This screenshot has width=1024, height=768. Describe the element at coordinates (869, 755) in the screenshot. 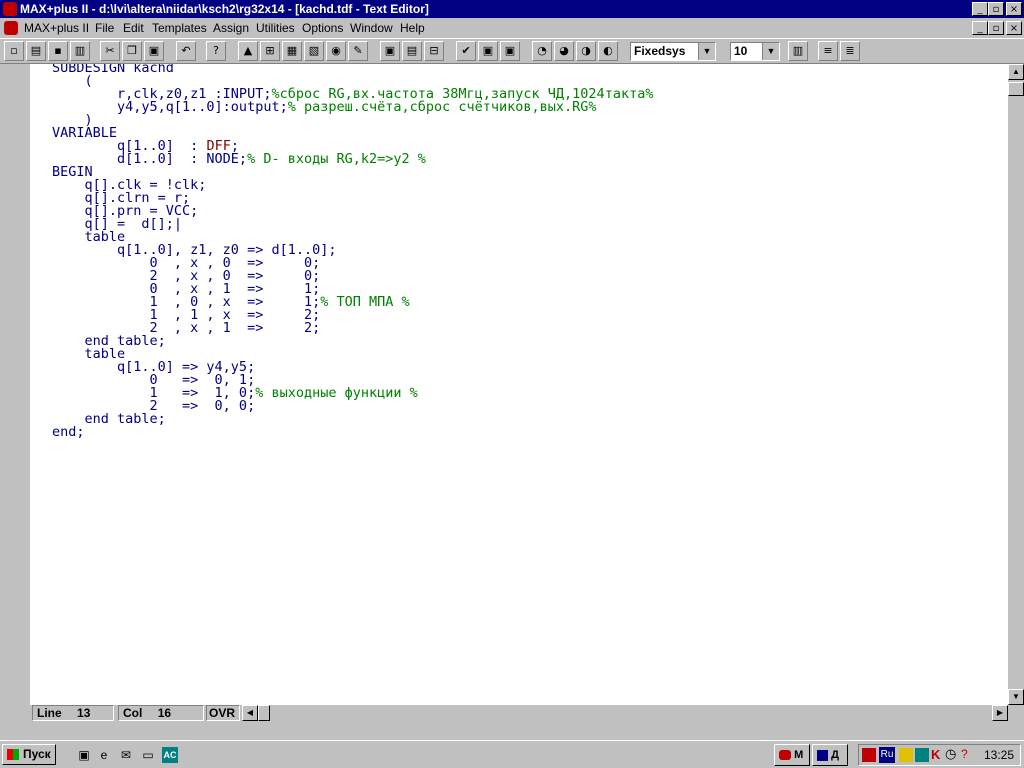

I see `tray-app-icon` at that location.